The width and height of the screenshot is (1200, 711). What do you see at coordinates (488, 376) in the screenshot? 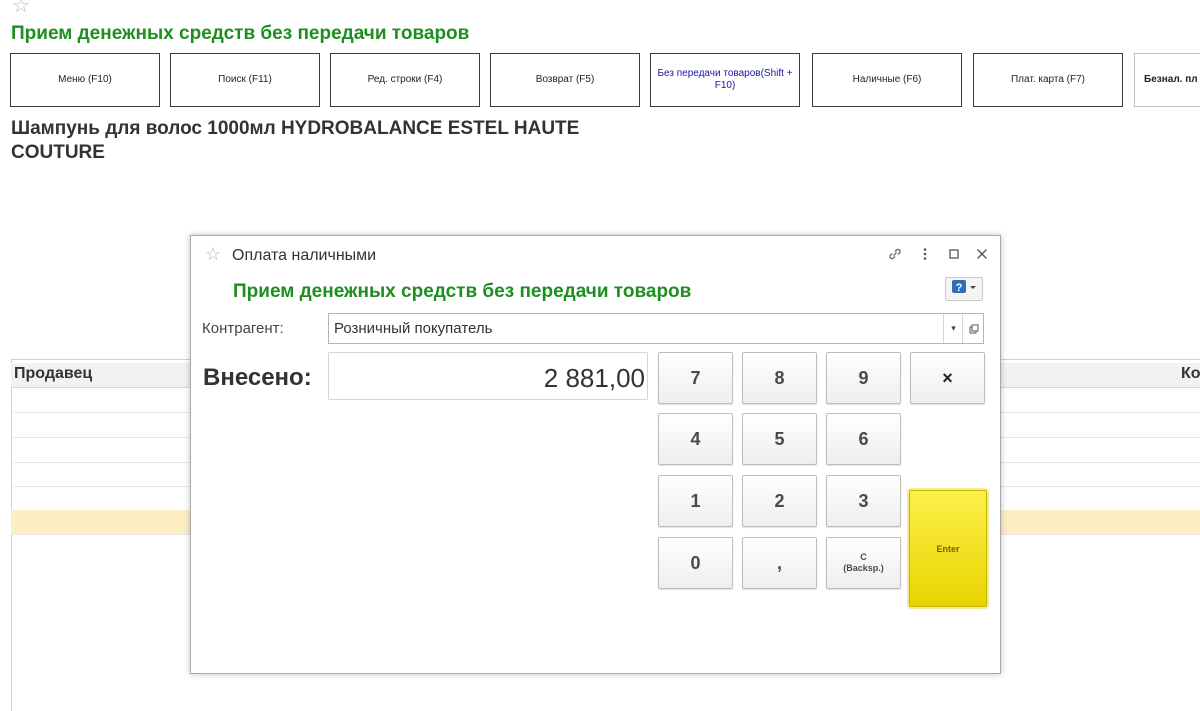
I see `paid-amount-field: 2 881,00` at bounding box center [488, 376].